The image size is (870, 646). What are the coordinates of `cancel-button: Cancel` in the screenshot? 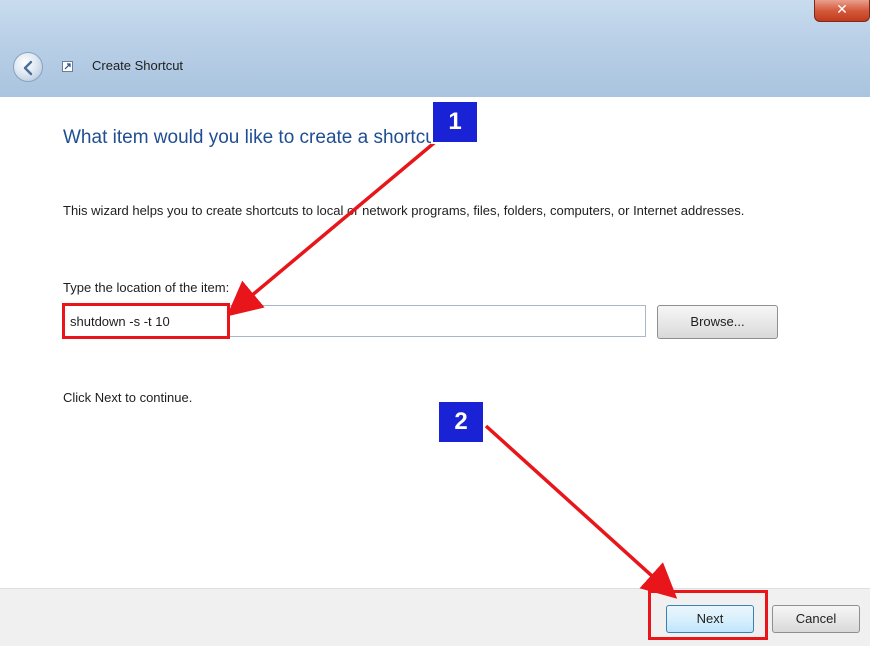 It's located at (816, 619).